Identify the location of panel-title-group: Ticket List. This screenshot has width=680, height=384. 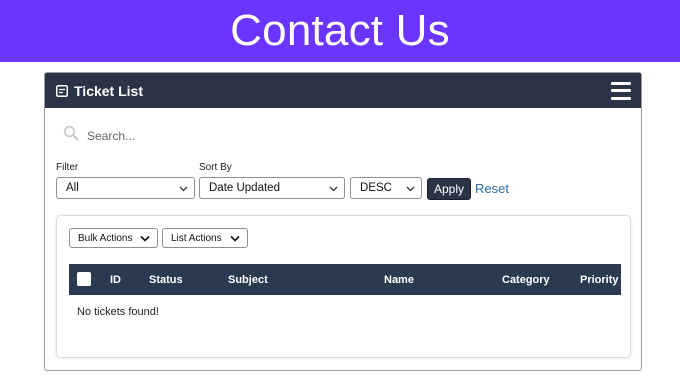
(99, 91).